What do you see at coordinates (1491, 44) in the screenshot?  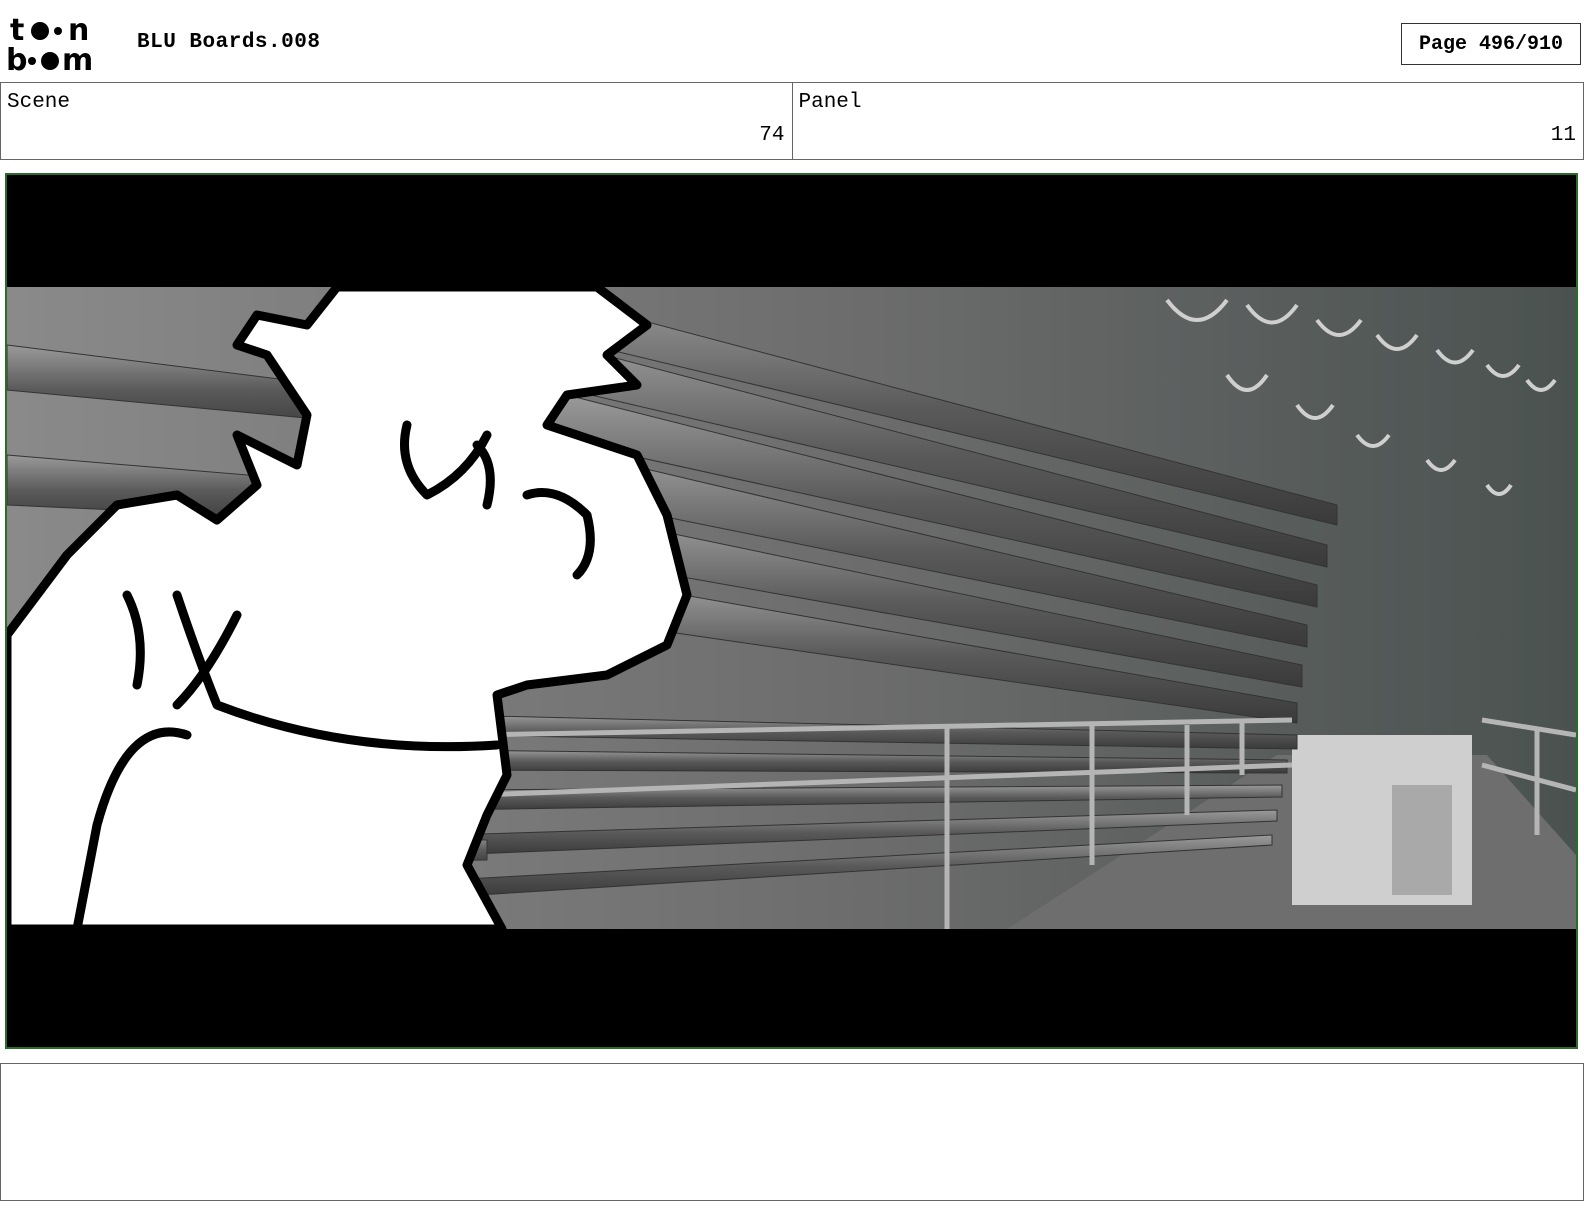 I see `page-indicator: Page 496/910` at bounding box center [1491, 44].